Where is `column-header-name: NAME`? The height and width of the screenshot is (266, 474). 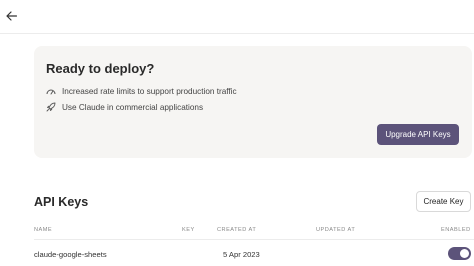 column-header-name: NAME is located at coordinates (43, 230).